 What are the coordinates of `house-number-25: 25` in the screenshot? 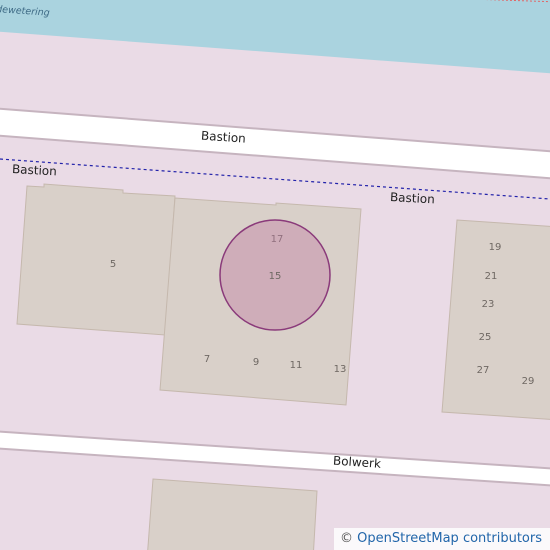 It's located at (485, 337).